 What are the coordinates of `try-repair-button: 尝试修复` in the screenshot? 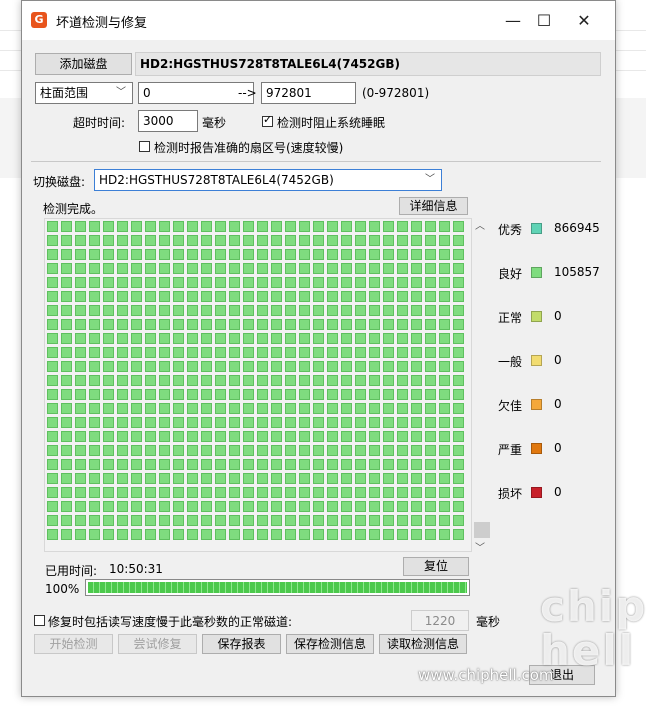 It's located at (157, 644).